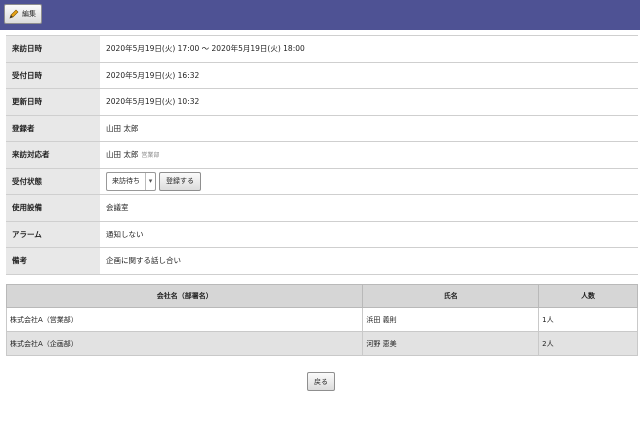 The height and width of the screenshot is (426, 640). I want to click on chevron-down-icon: ▾, so click(150, 181).